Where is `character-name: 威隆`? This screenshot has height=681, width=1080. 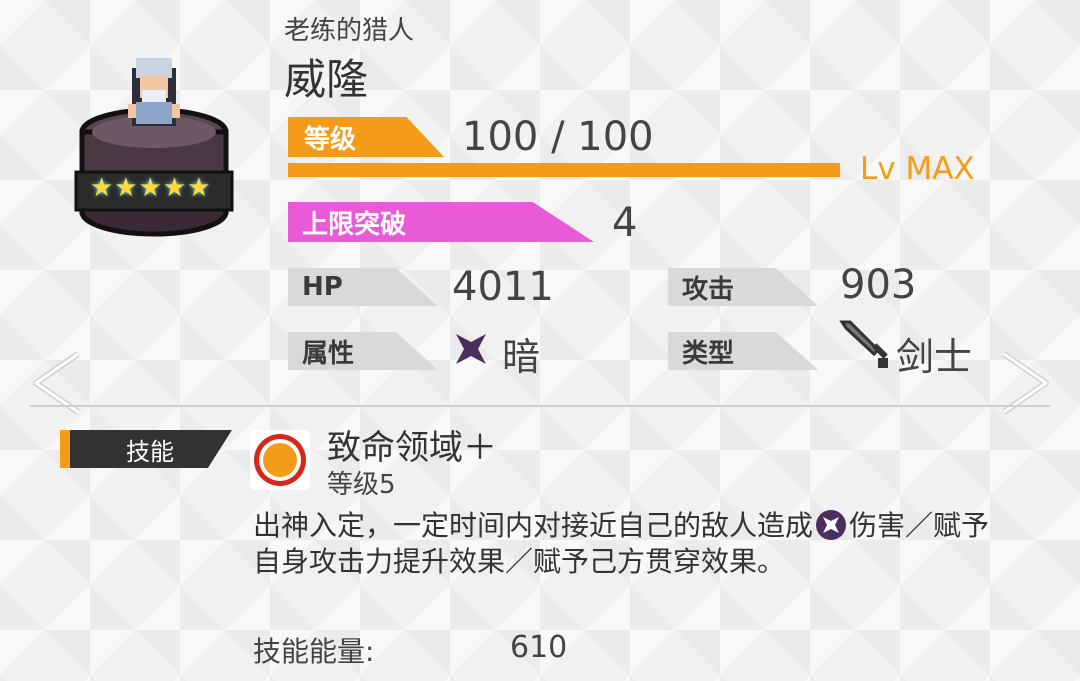
character-name: 威隆 is located at coordinates (326, 79).